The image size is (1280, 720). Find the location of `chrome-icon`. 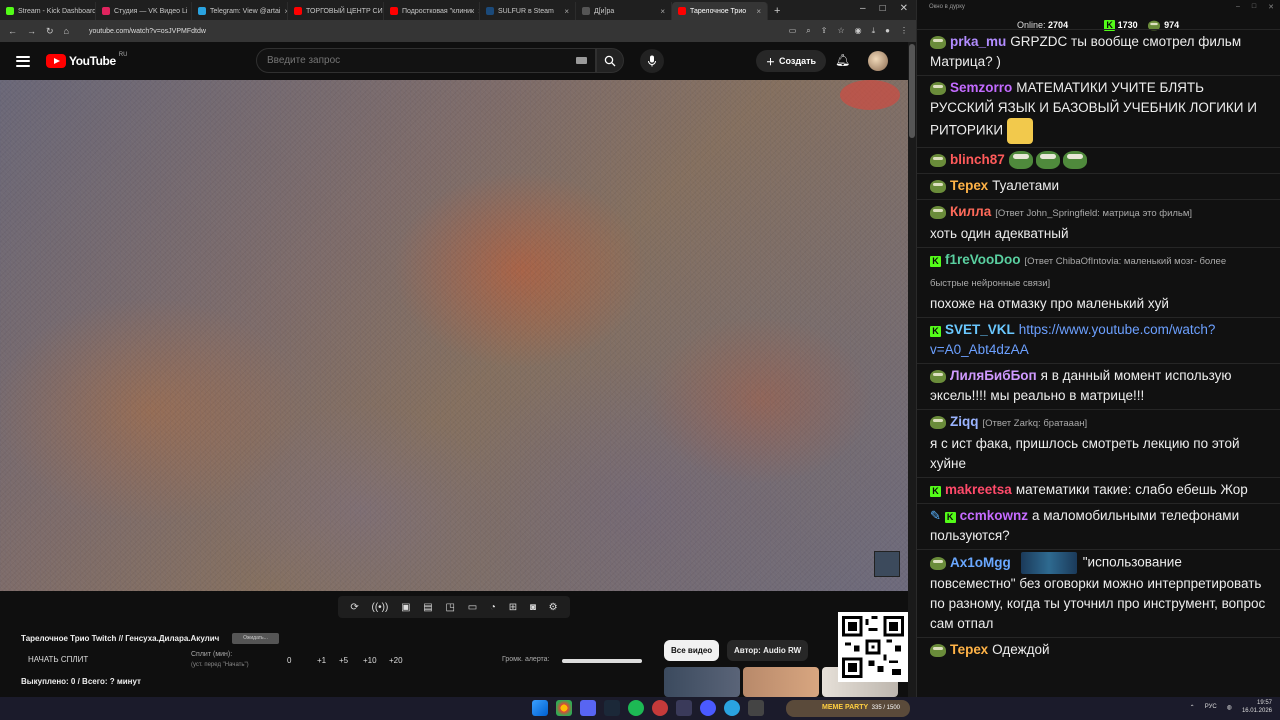

chrome-icon is located at coordinates (564, 708).